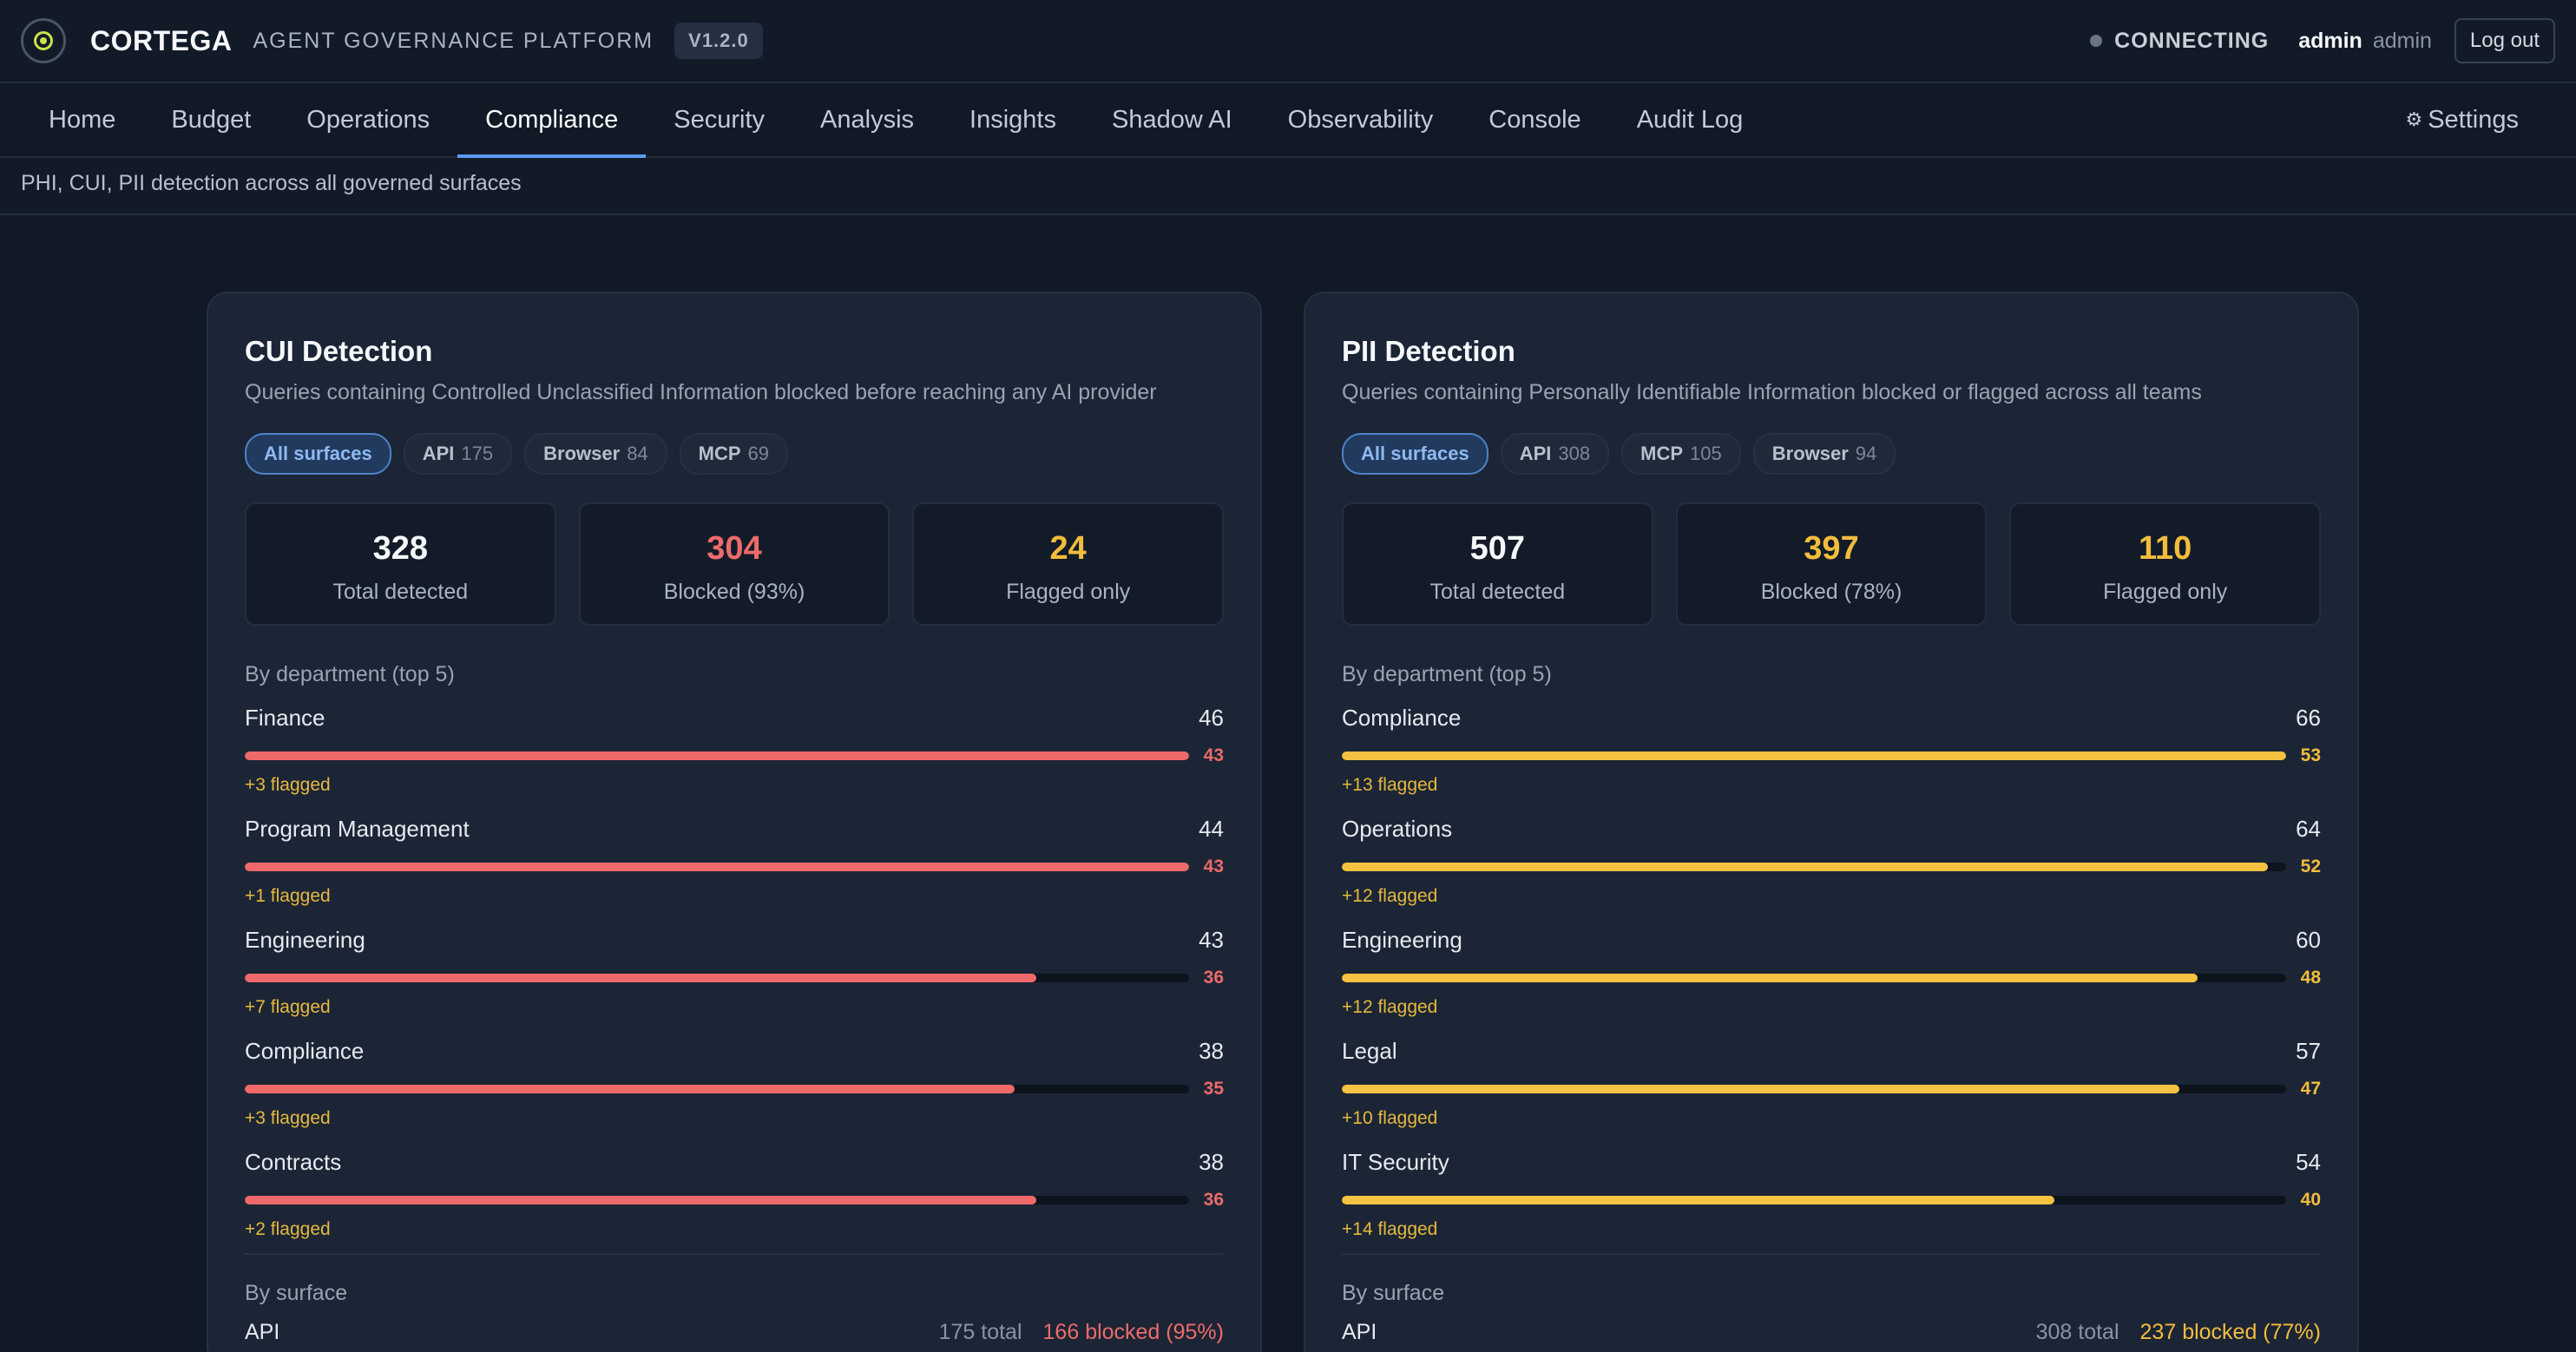 The width and height of the screenshot is (2576, 1352). What do you see at coordinates (1211, 1162) in the screenshot?
I see `department-total: 38` at bounding box center [1211, 1162].